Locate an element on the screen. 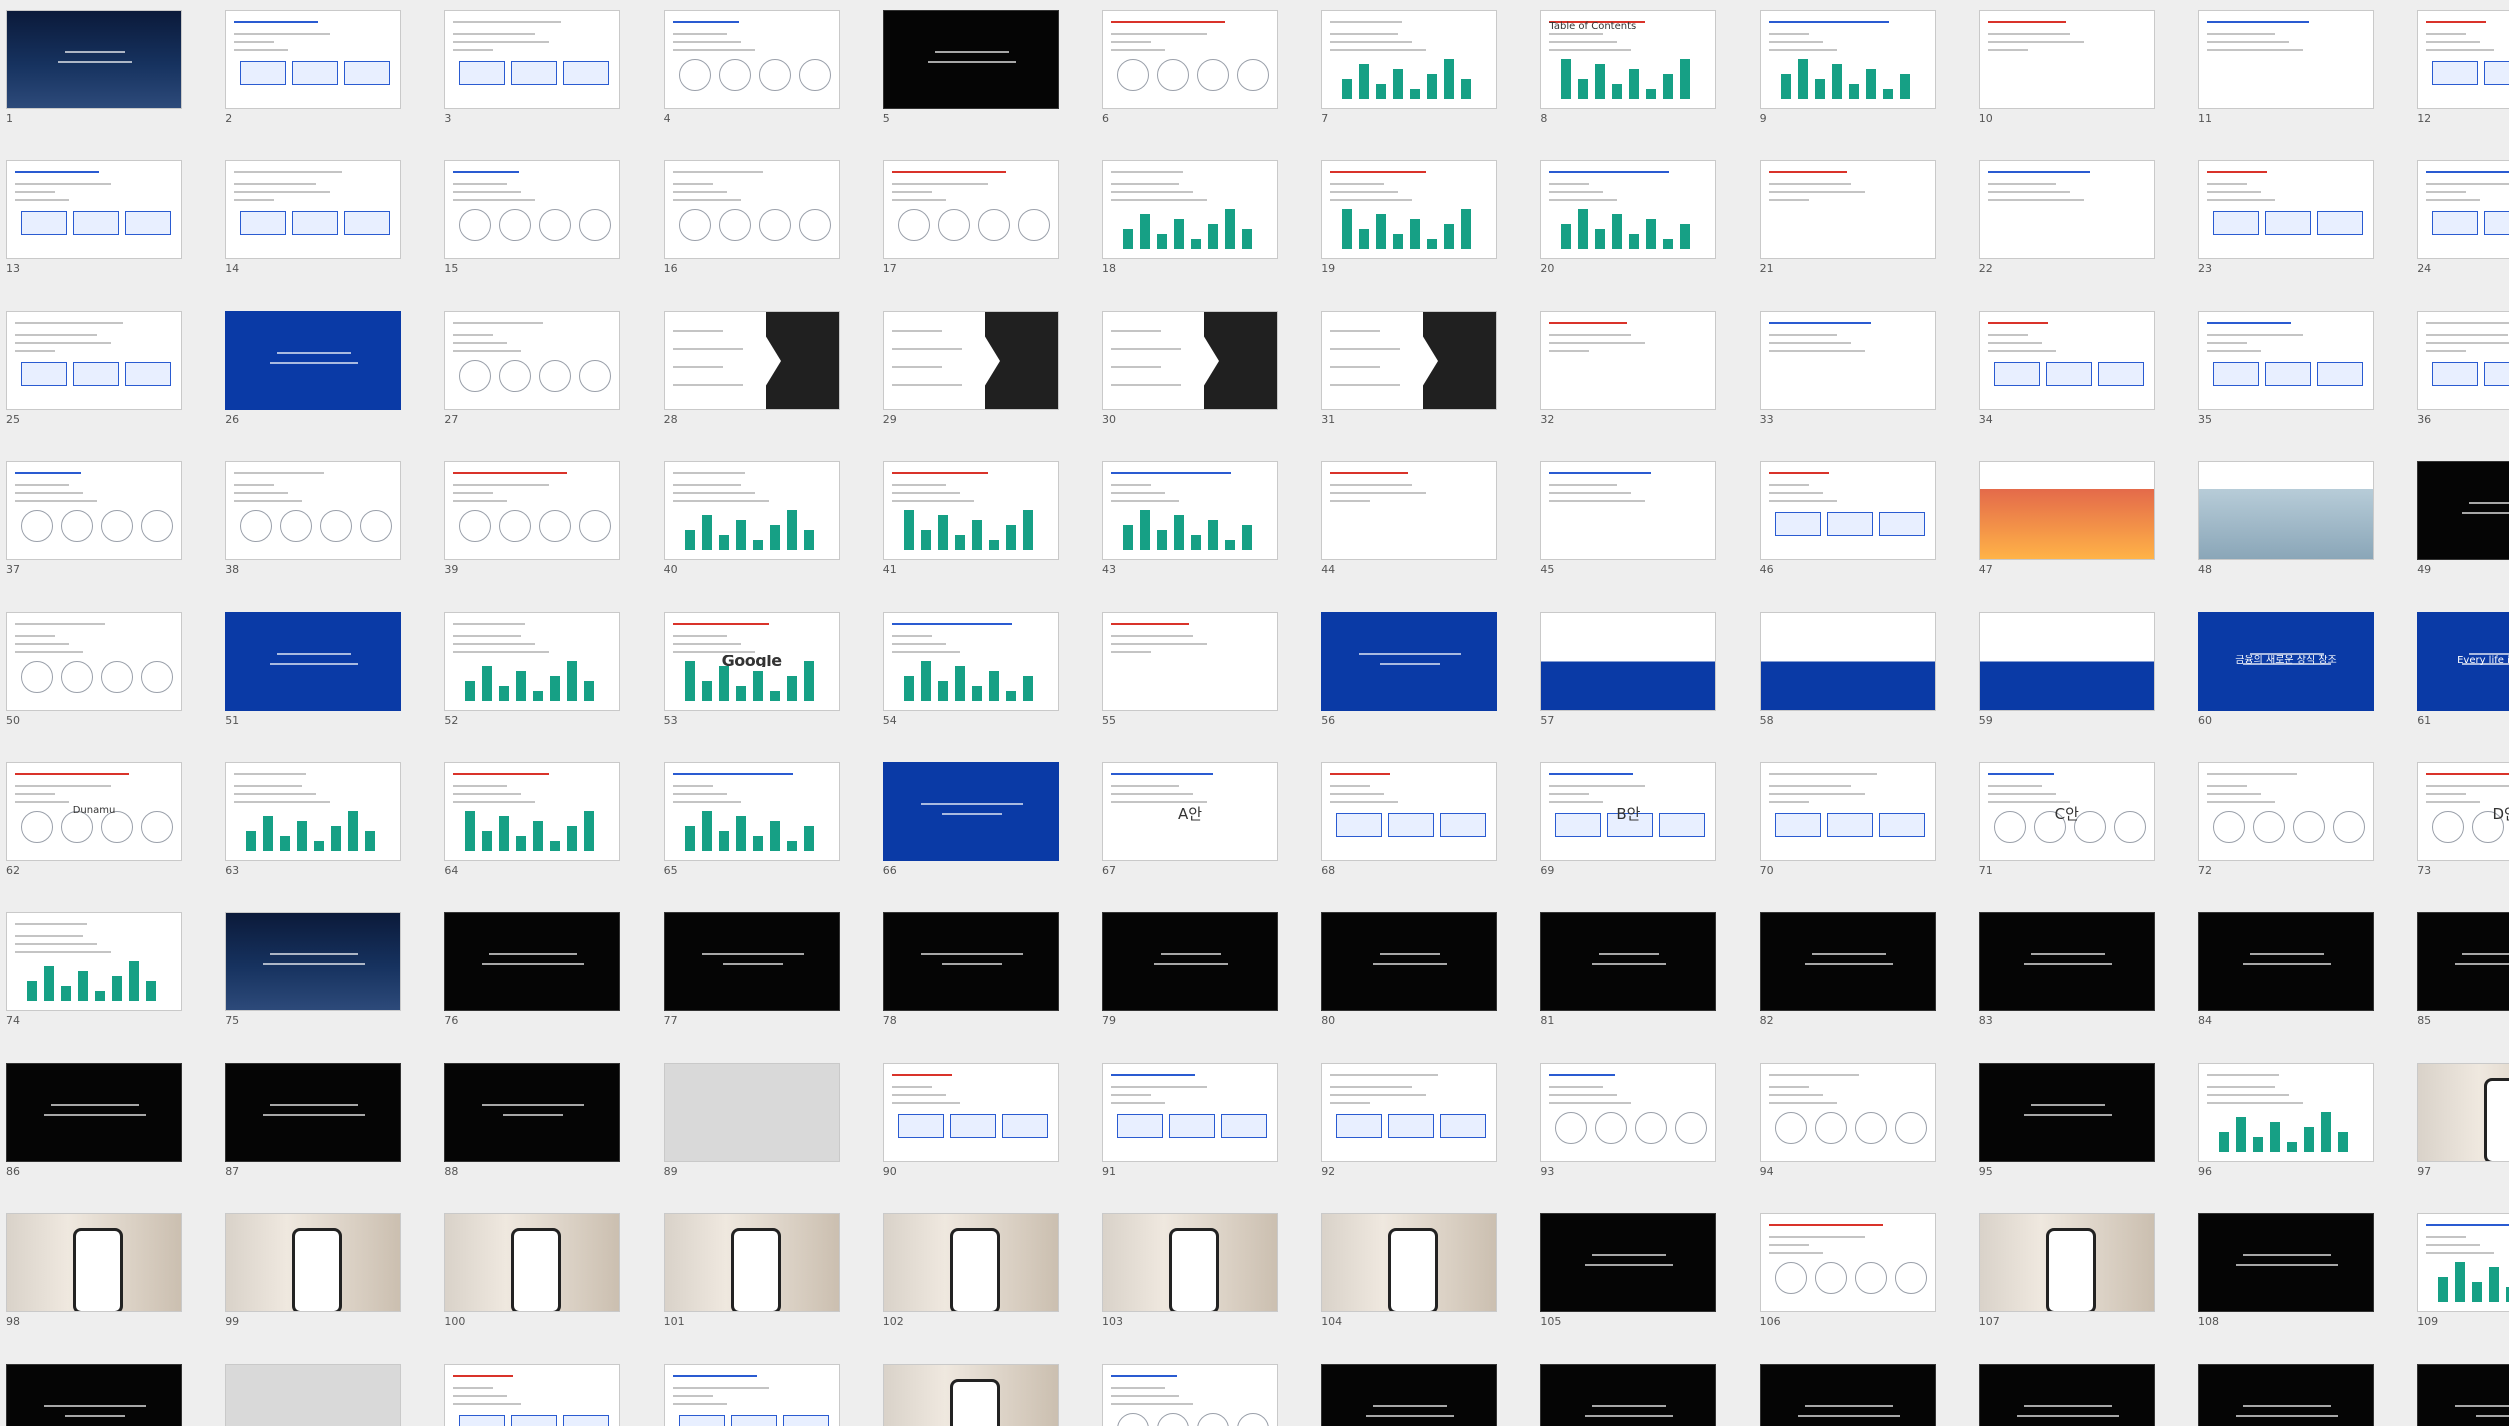 This screenshot has width=2509, height=1426. slide-thumbnail: B안 is located at coordinates (1628, 811).